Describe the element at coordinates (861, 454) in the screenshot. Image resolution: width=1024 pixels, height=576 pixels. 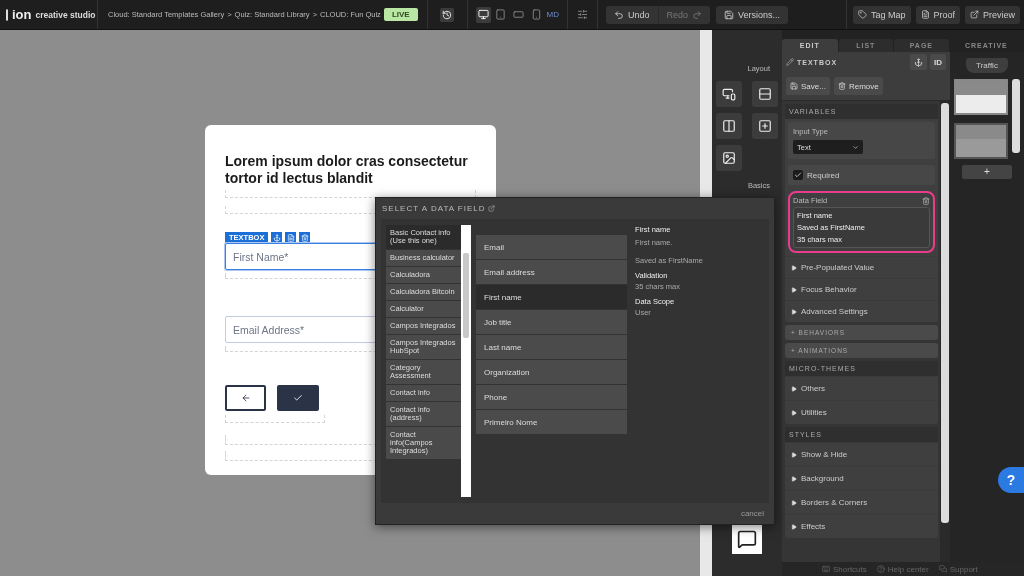
I see `collapsible-option: Show & Hide` at that location.